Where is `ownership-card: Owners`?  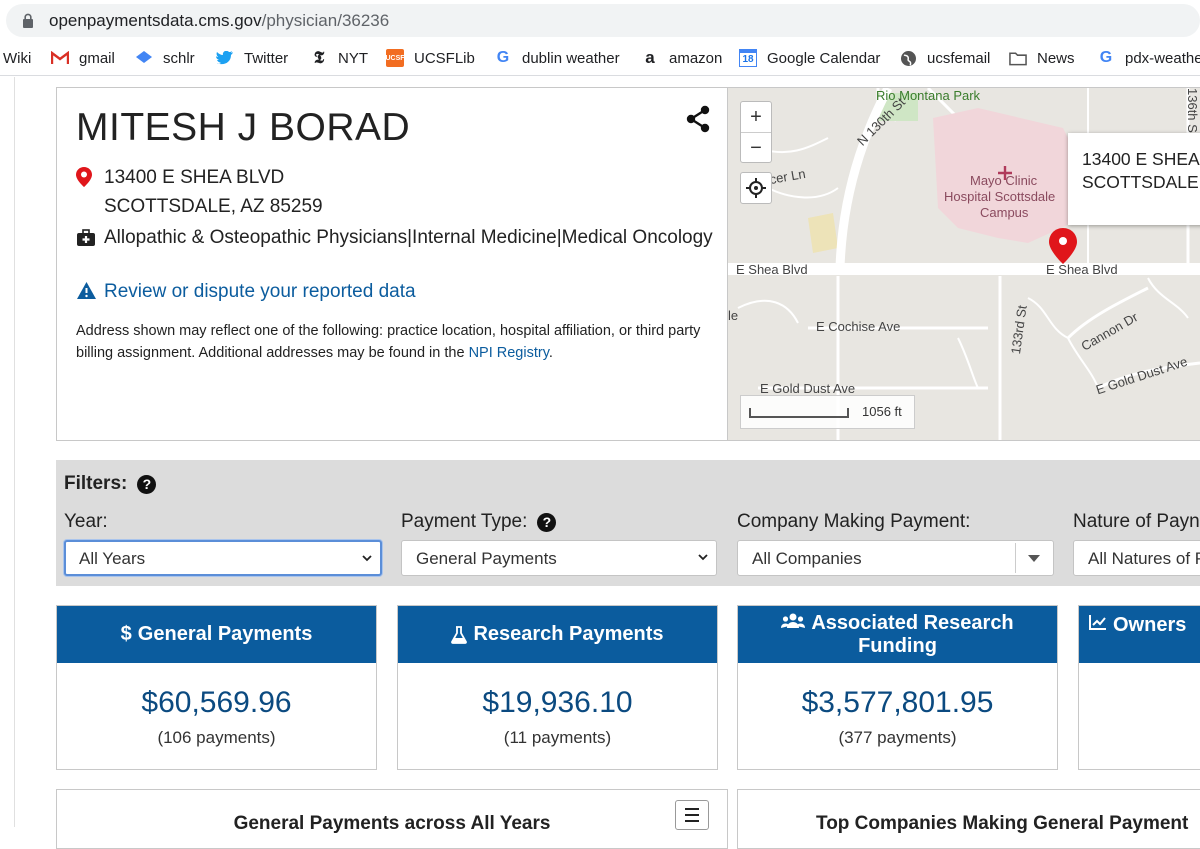
ownership-card: Owners is located at coordinates (1139, 687).